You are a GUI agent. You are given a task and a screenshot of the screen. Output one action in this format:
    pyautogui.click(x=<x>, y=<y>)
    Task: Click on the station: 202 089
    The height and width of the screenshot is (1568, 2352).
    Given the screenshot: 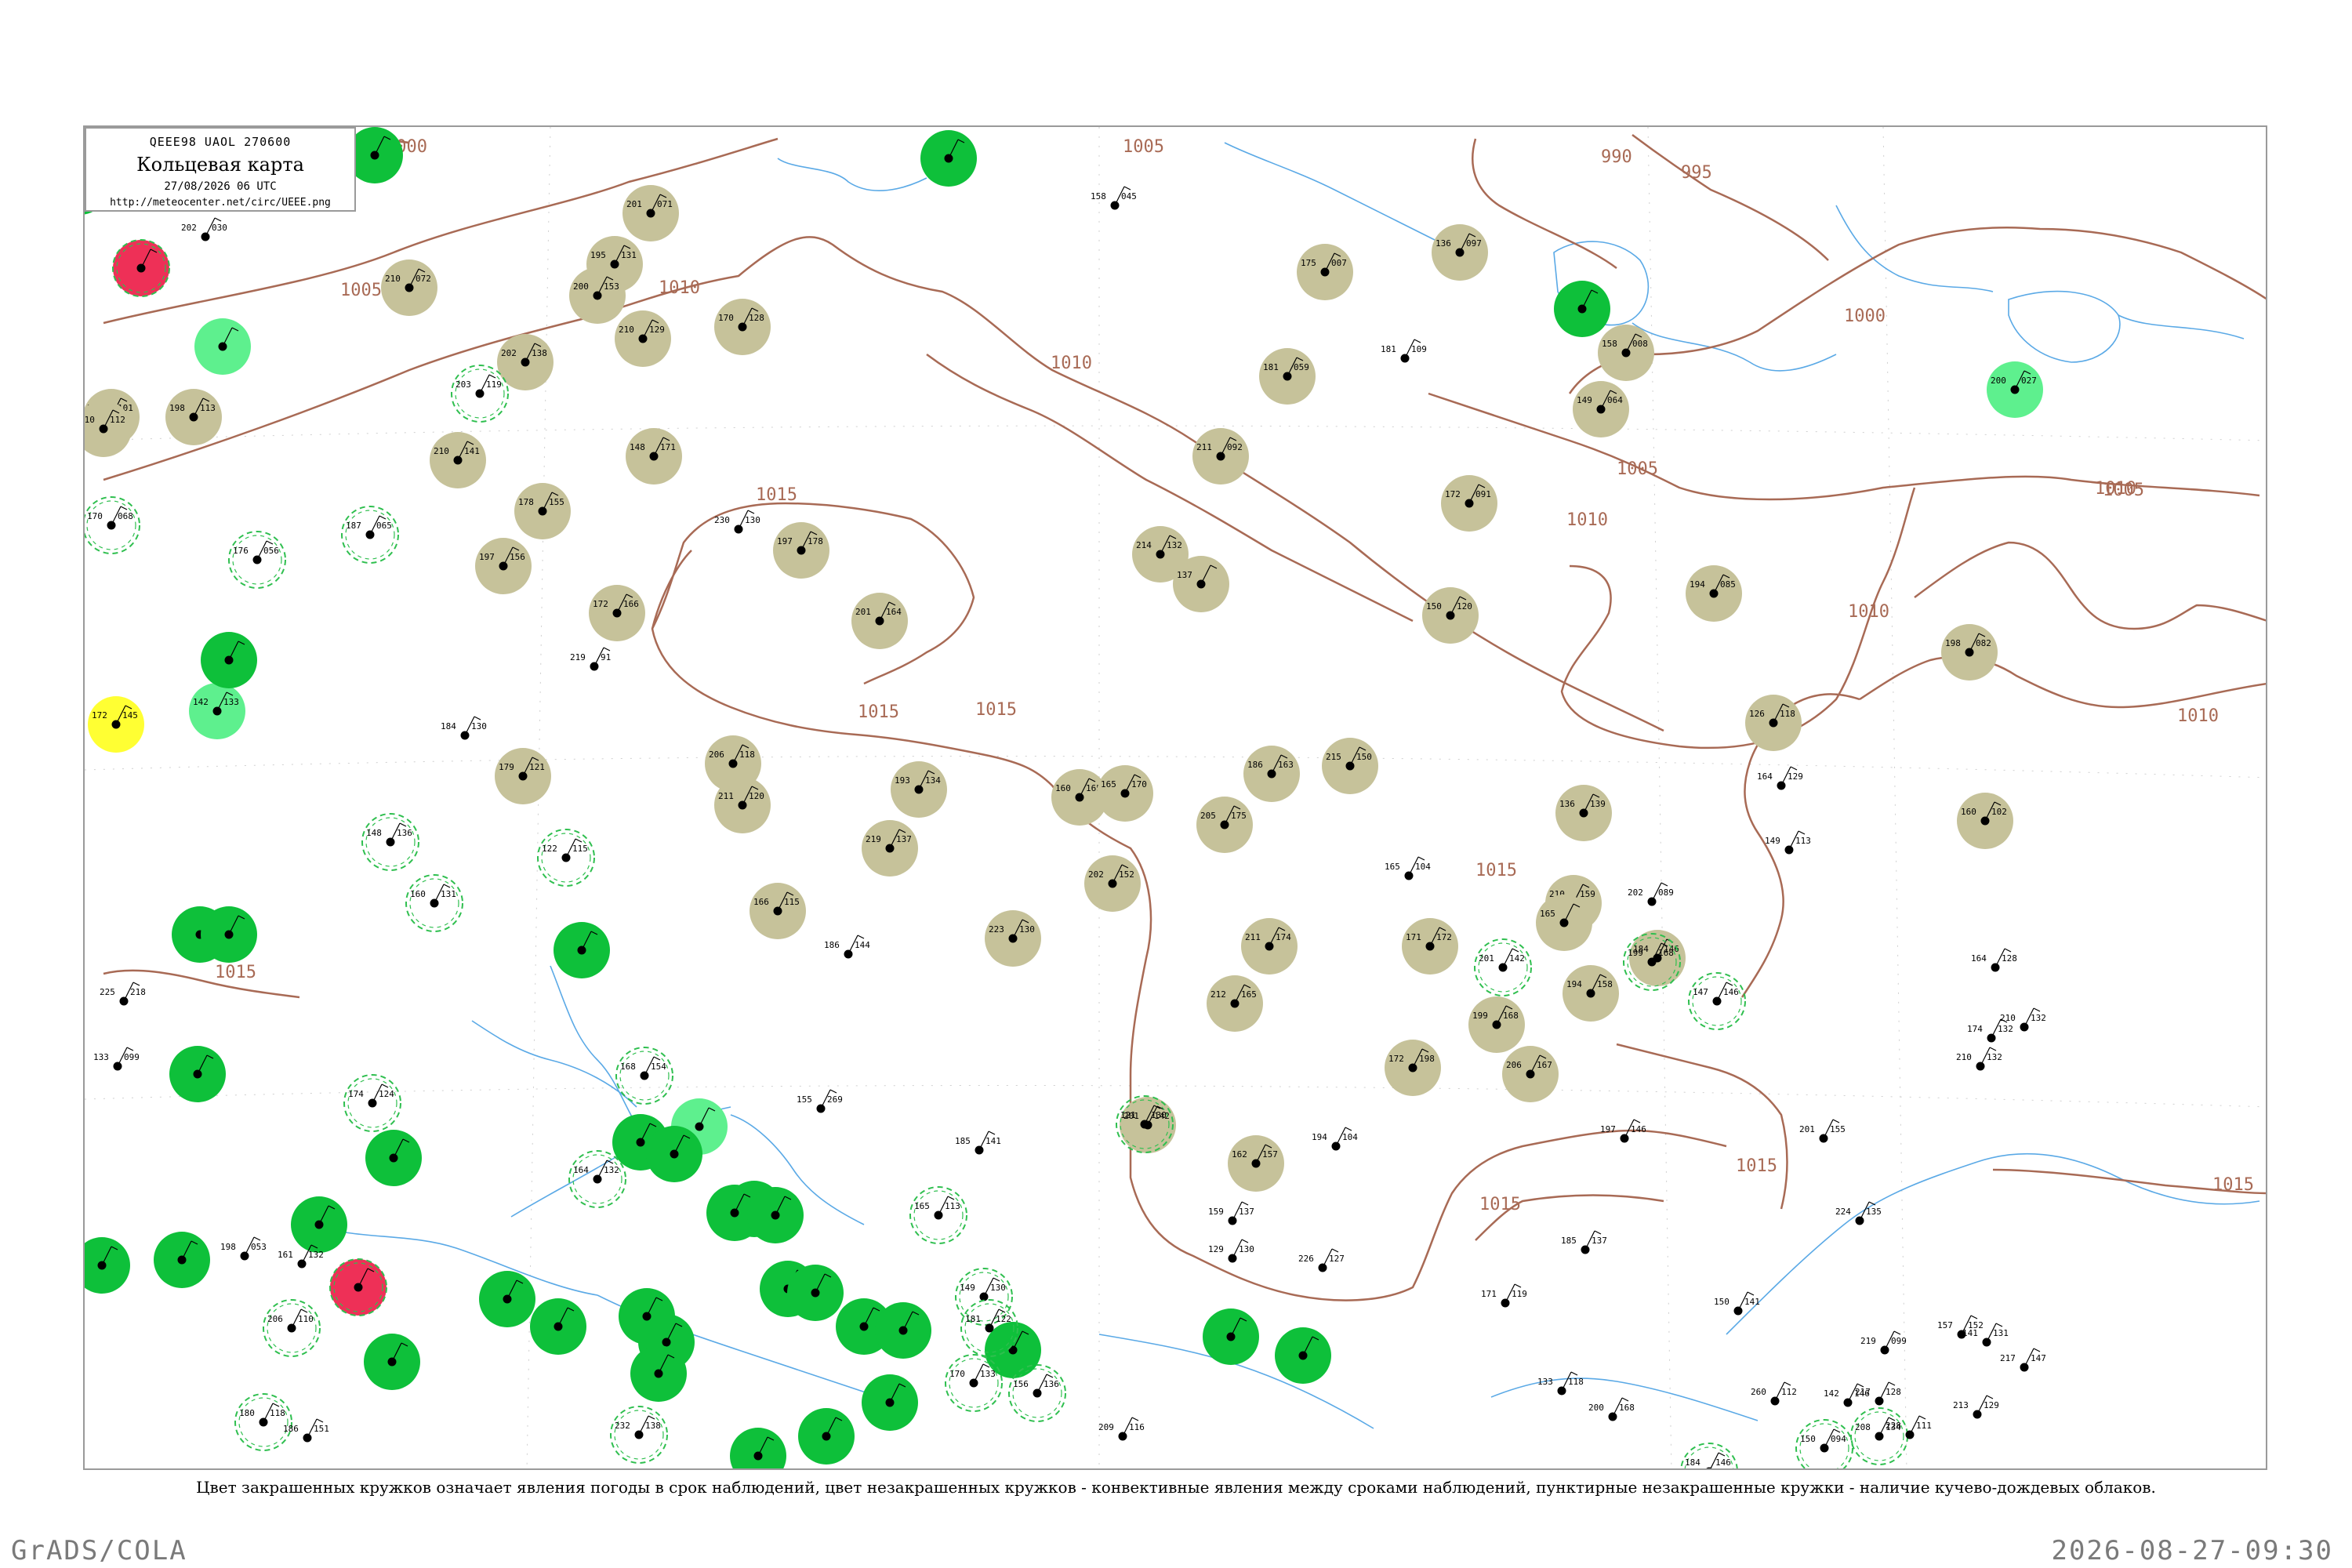 What is the action you would take?
    pyautogui.click(x=1651, y=894)
    